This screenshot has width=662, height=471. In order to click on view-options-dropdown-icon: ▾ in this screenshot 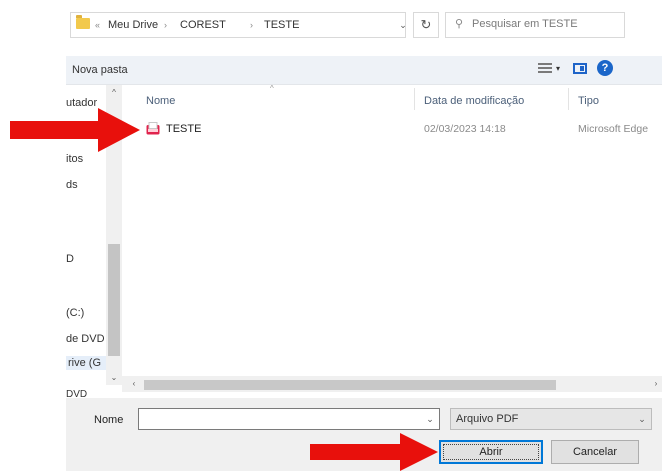, I will do `click(561, 69)`.